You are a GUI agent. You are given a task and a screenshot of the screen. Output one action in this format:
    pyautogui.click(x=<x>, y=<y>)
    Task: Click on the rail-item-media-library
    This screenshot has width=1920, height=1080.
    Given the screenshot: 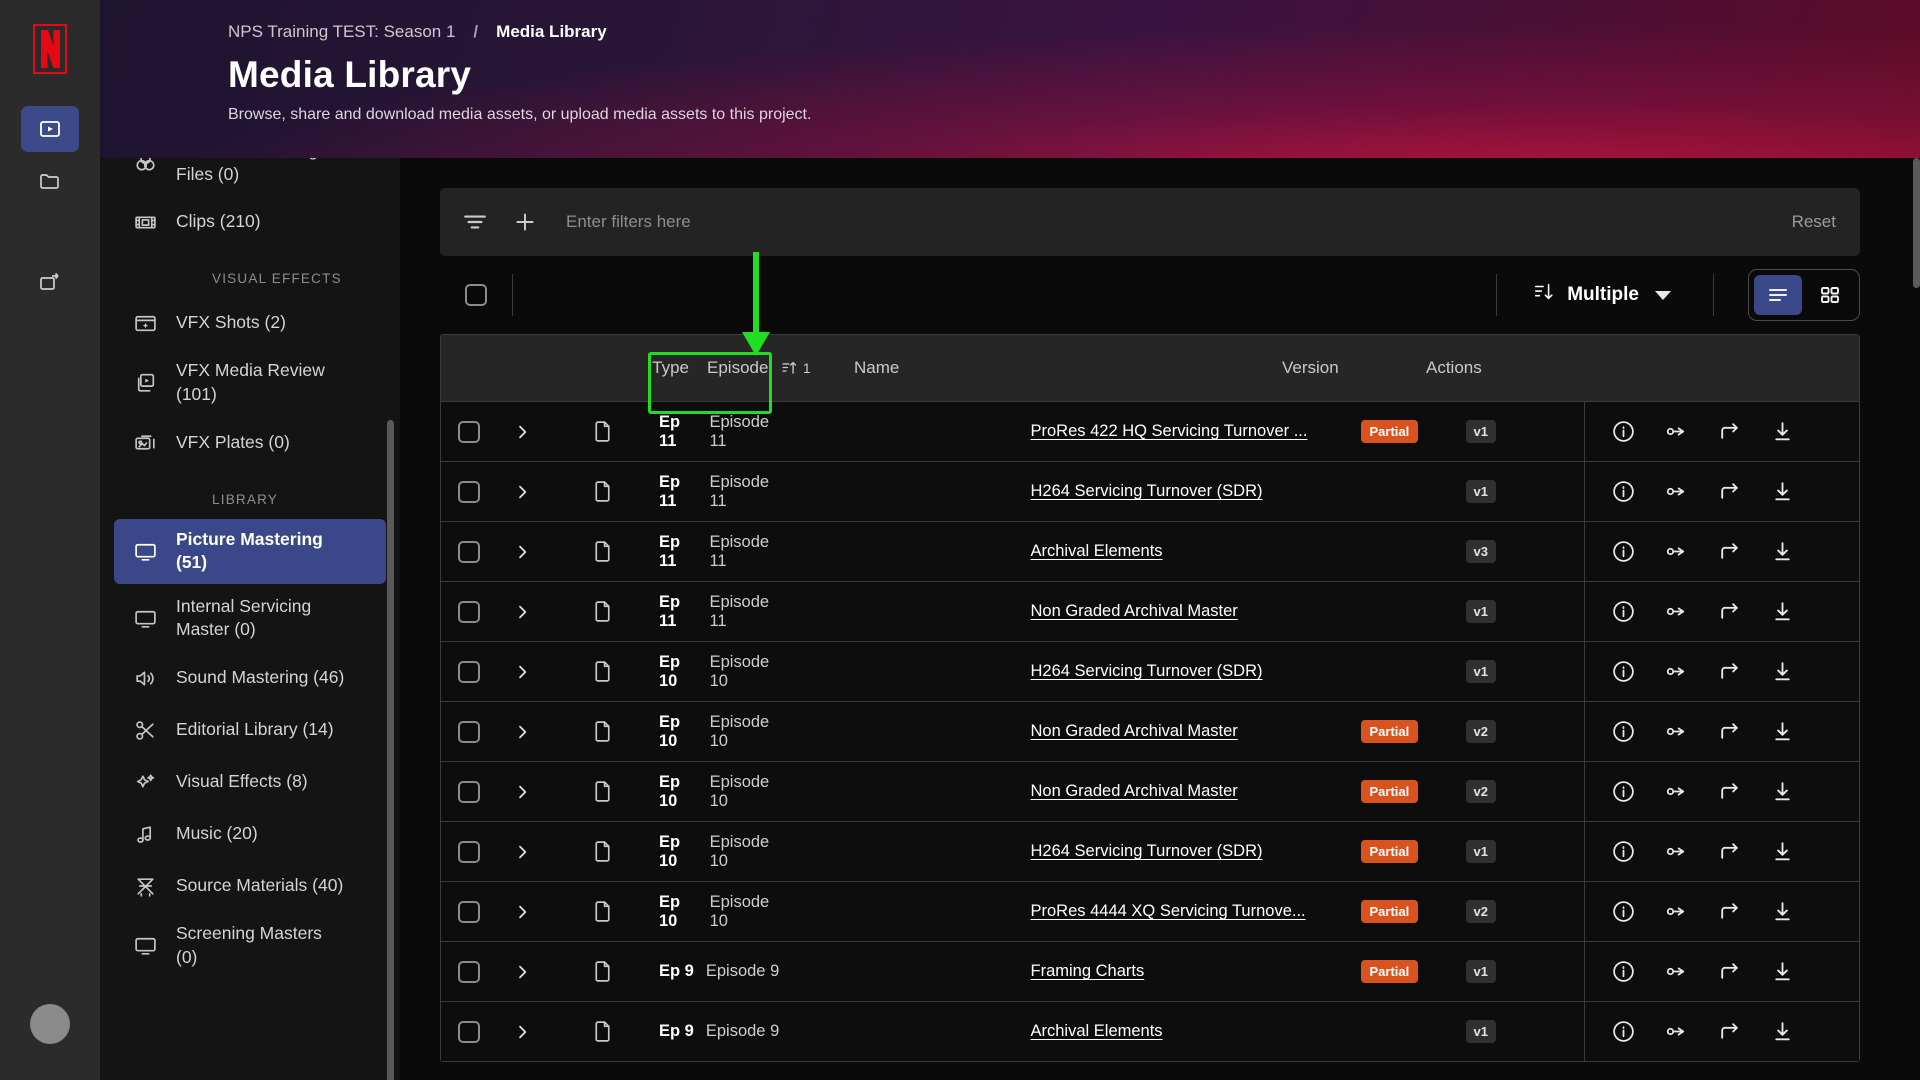 What is the action you would take?
    pyautogui.click(x=50, y=129)
    